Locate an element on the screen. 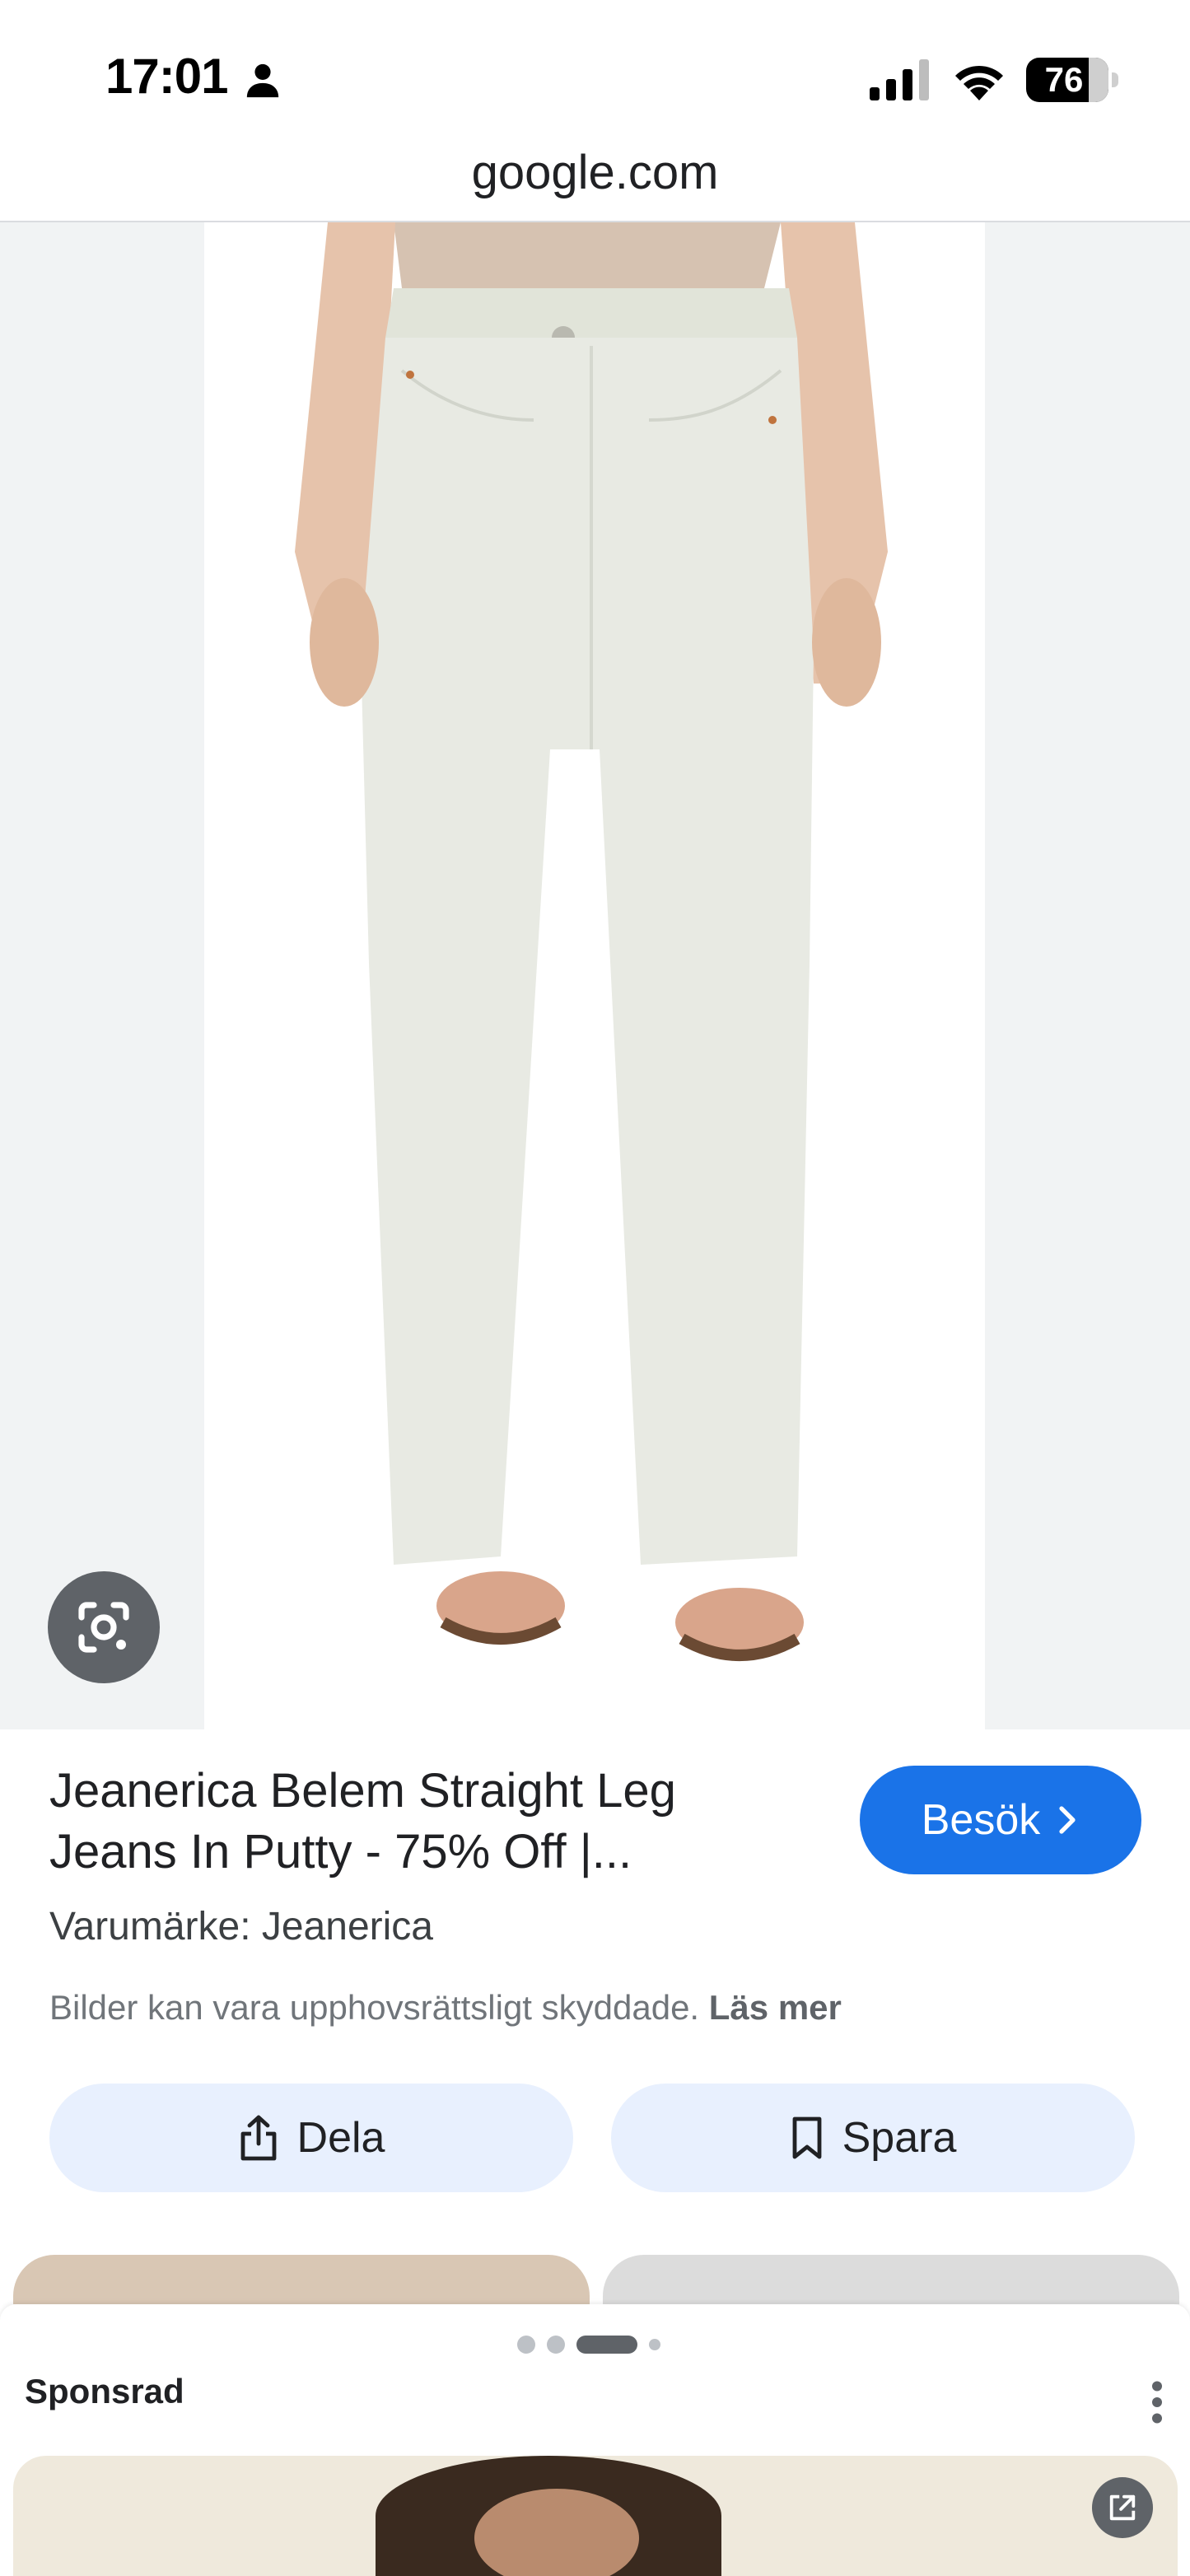 Image resolution: width=1190 pixels, height=2576 pixels. share-button-label: Dela is located at coordinates (340, 2138).